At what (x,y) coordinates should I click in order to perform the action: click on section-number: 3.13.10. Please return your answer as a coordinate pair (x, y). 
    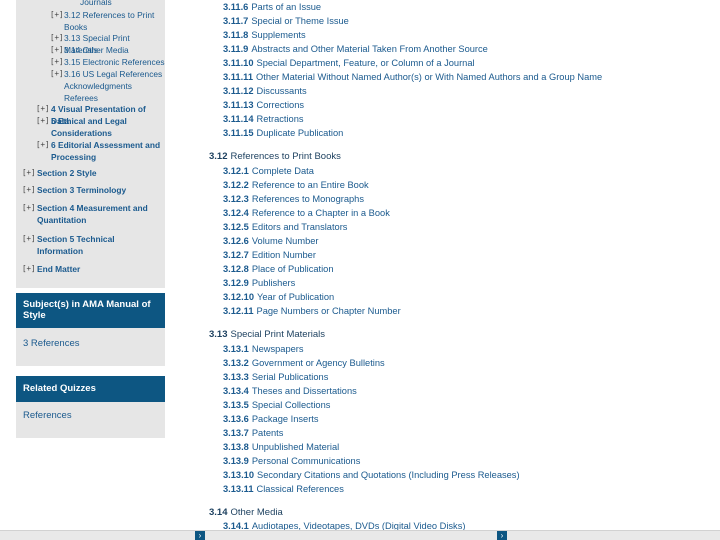
    Looking at the image, I should click on (239, 475).